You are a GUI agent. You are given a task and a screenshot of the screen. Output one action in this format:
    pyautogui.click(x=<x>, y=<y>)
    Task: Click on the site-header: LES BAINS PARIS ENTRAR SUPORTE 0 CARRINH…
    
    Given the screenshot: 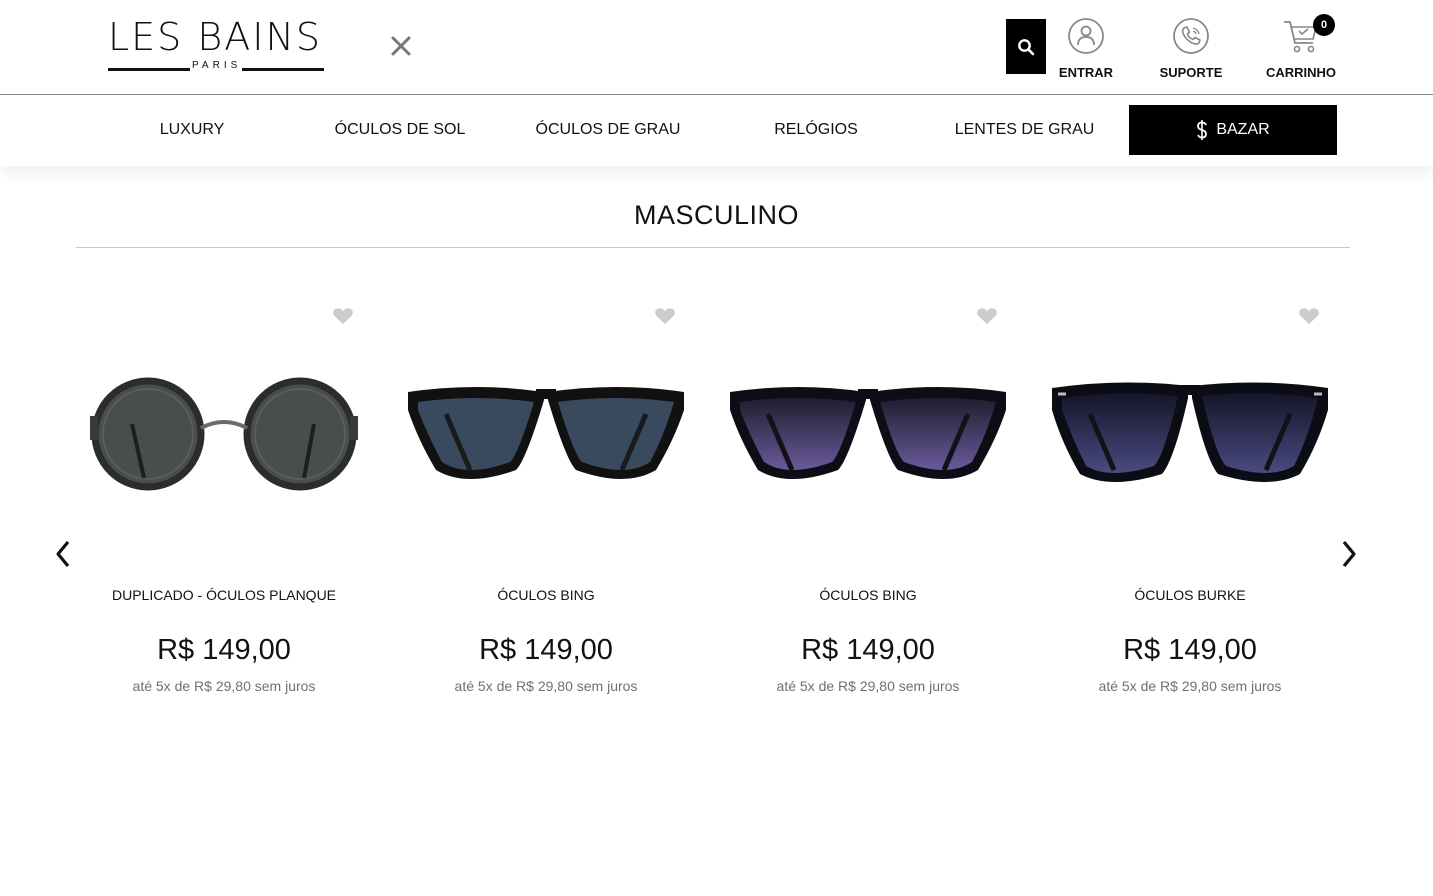 What is the action you would take?
    pyautogui.click(x=716, y=47)
    